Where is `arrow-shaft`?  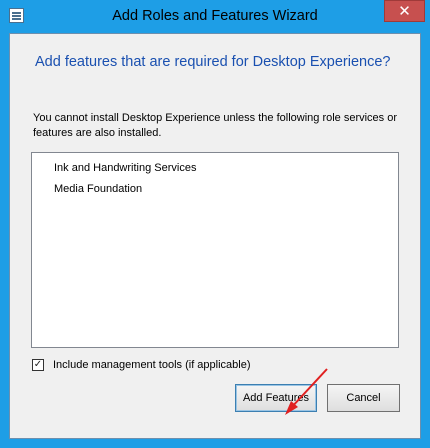
arrow-shaft is located at coordinates (308, 389).